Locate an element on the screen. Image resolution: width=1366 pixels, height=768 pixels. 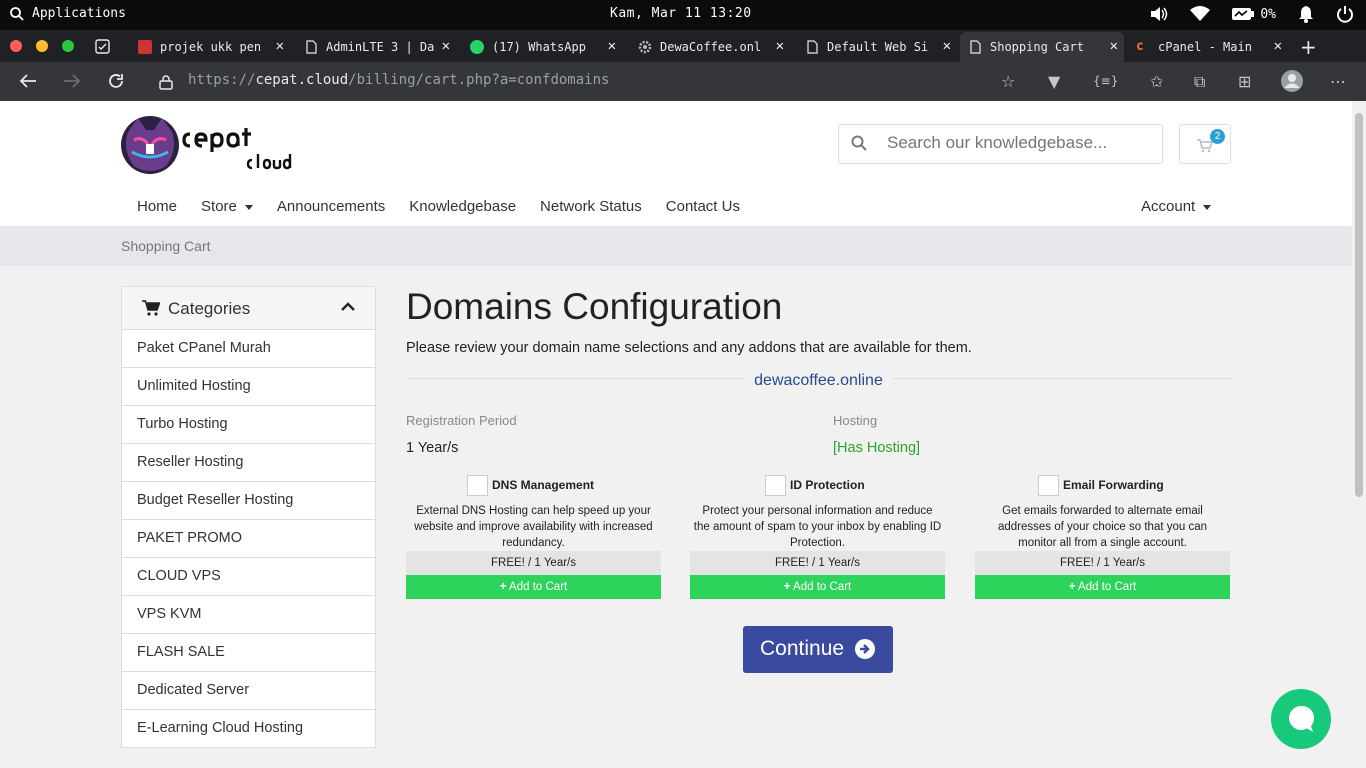
registration-period-label: Registration Period is located at coordinates (461, 420).